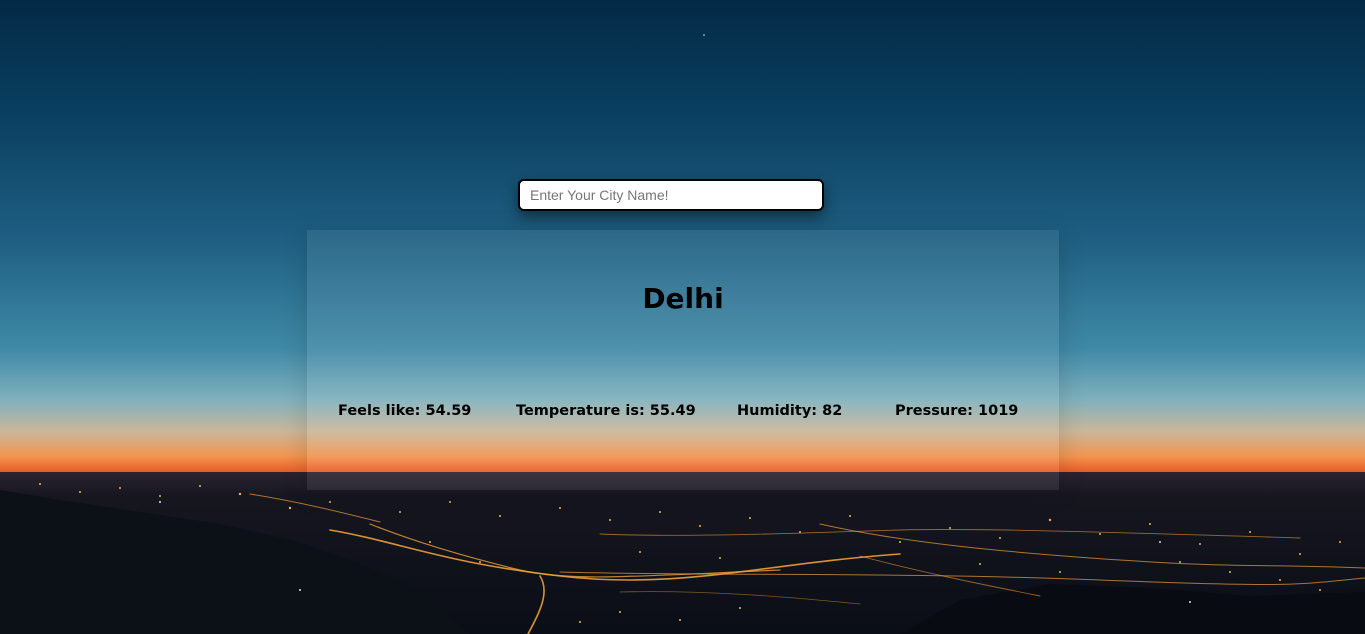  Describe the element at coordinates (671, 195) in the screenshot. I see `city-search-input` at that location.